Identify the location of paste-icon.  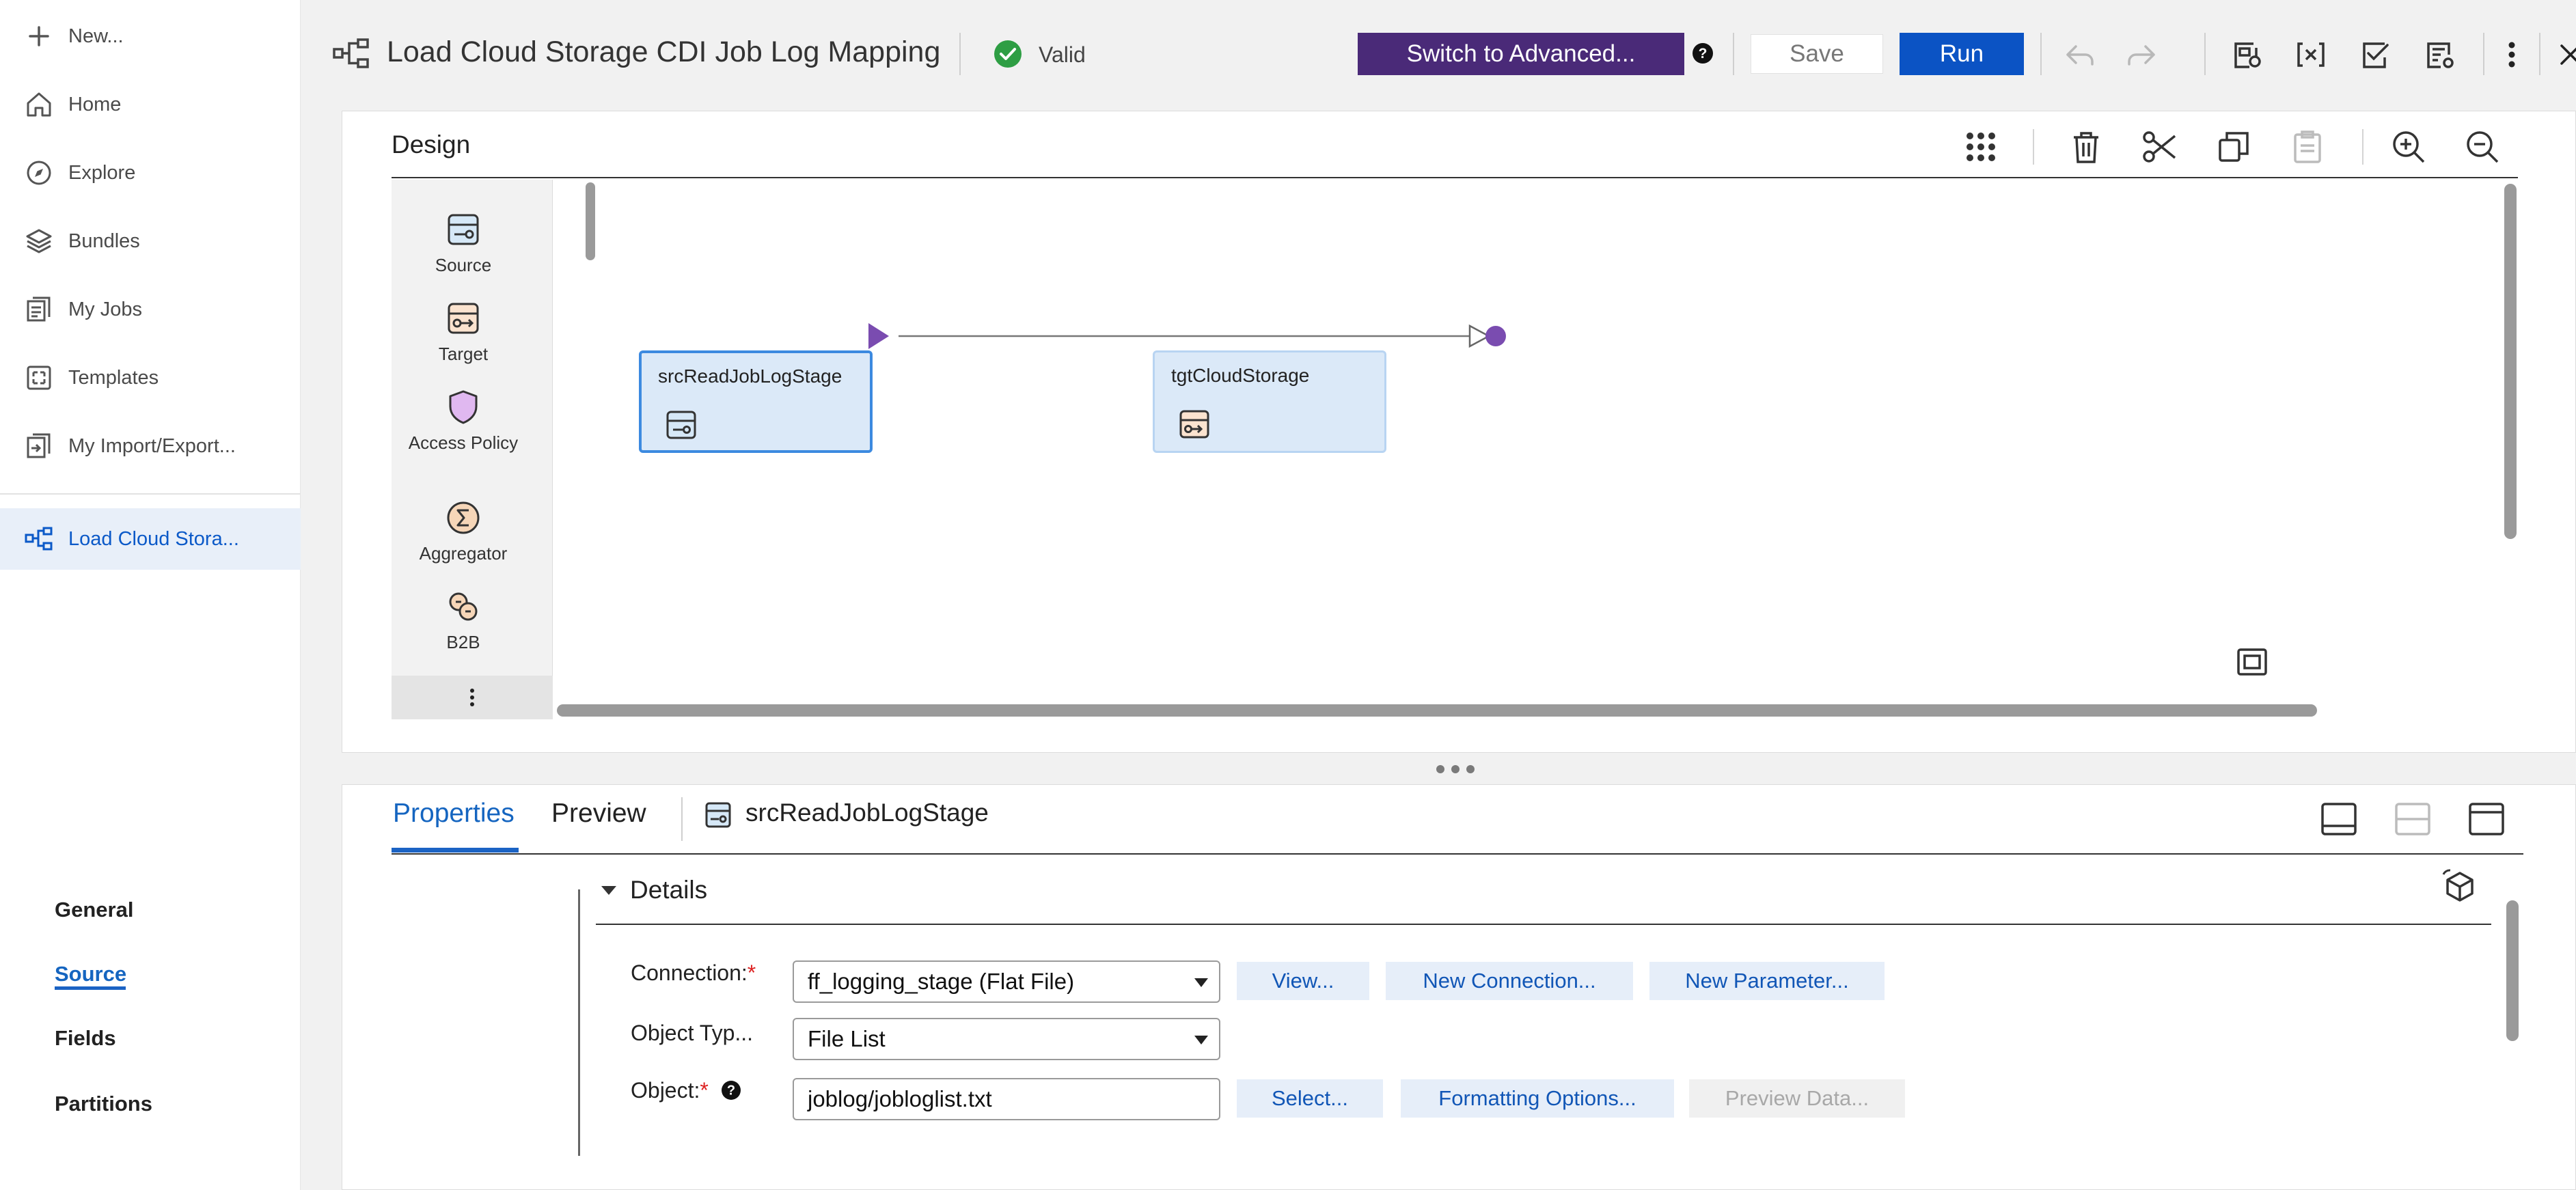
(2307, 146).